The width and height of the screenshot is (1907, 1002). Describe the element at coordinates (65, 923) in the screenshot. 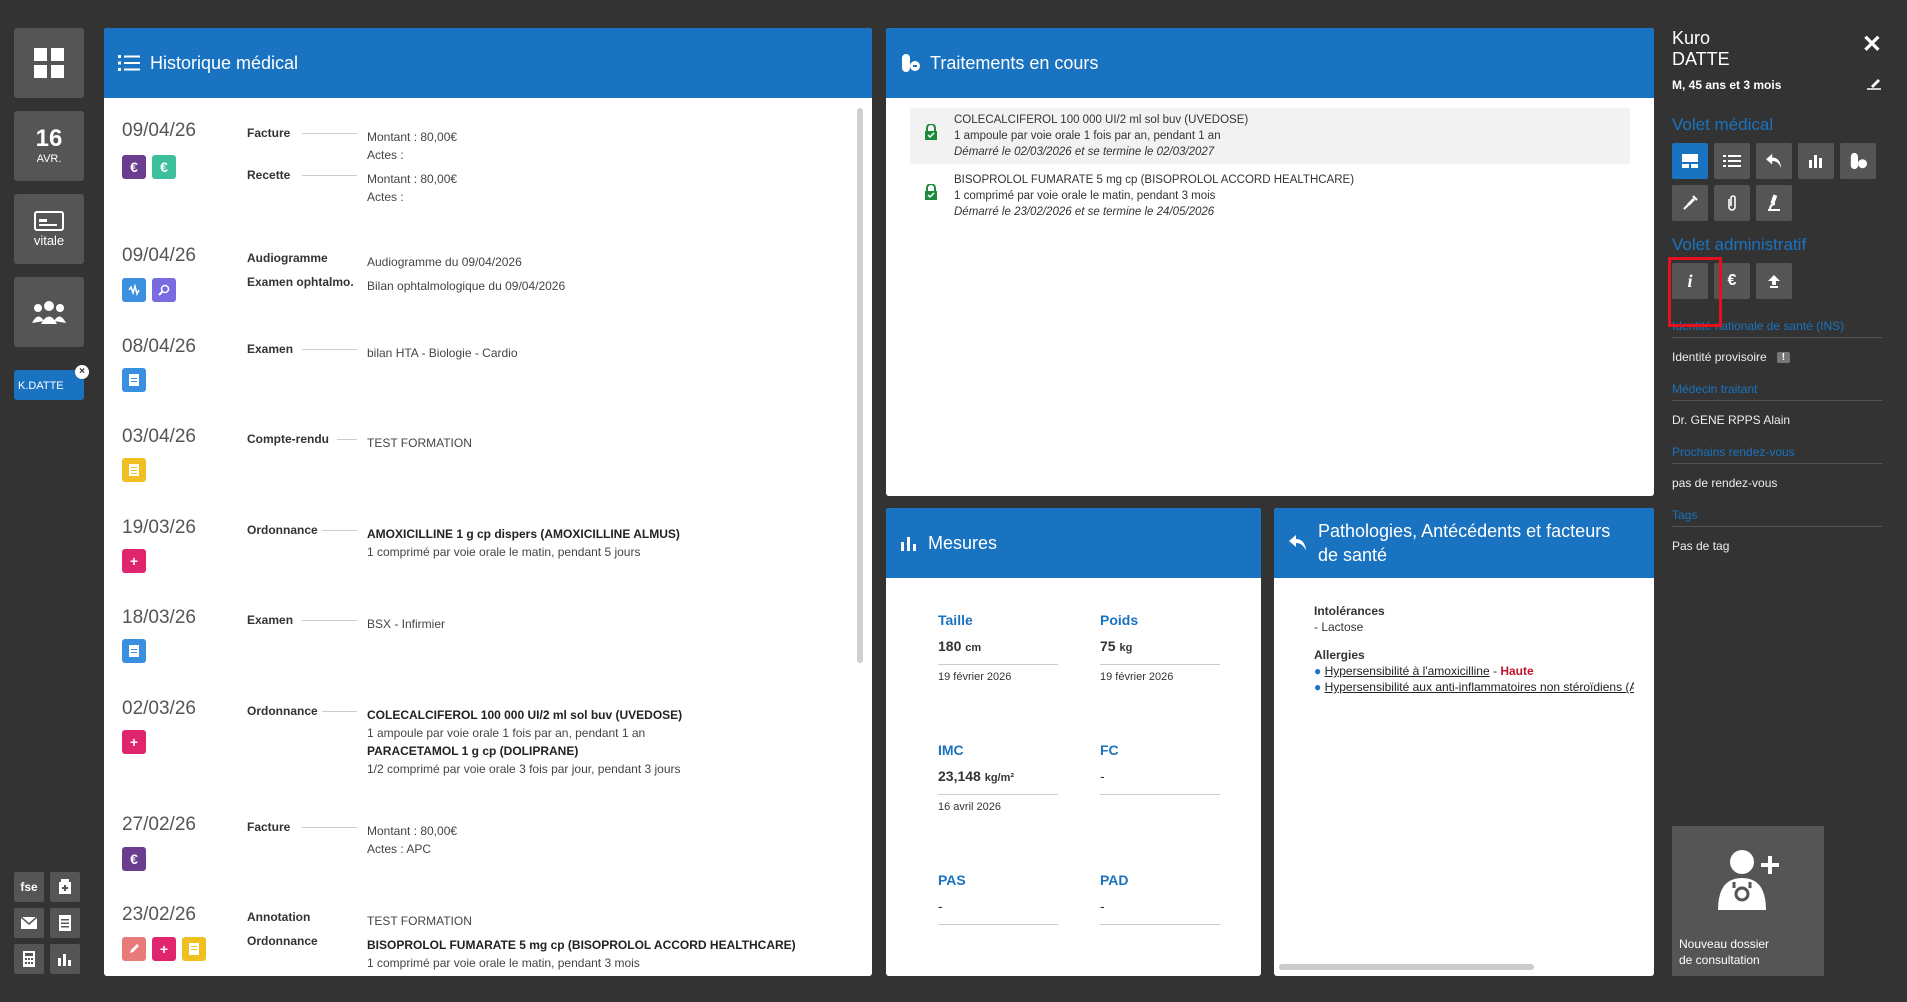

I see `document-button` at that location.